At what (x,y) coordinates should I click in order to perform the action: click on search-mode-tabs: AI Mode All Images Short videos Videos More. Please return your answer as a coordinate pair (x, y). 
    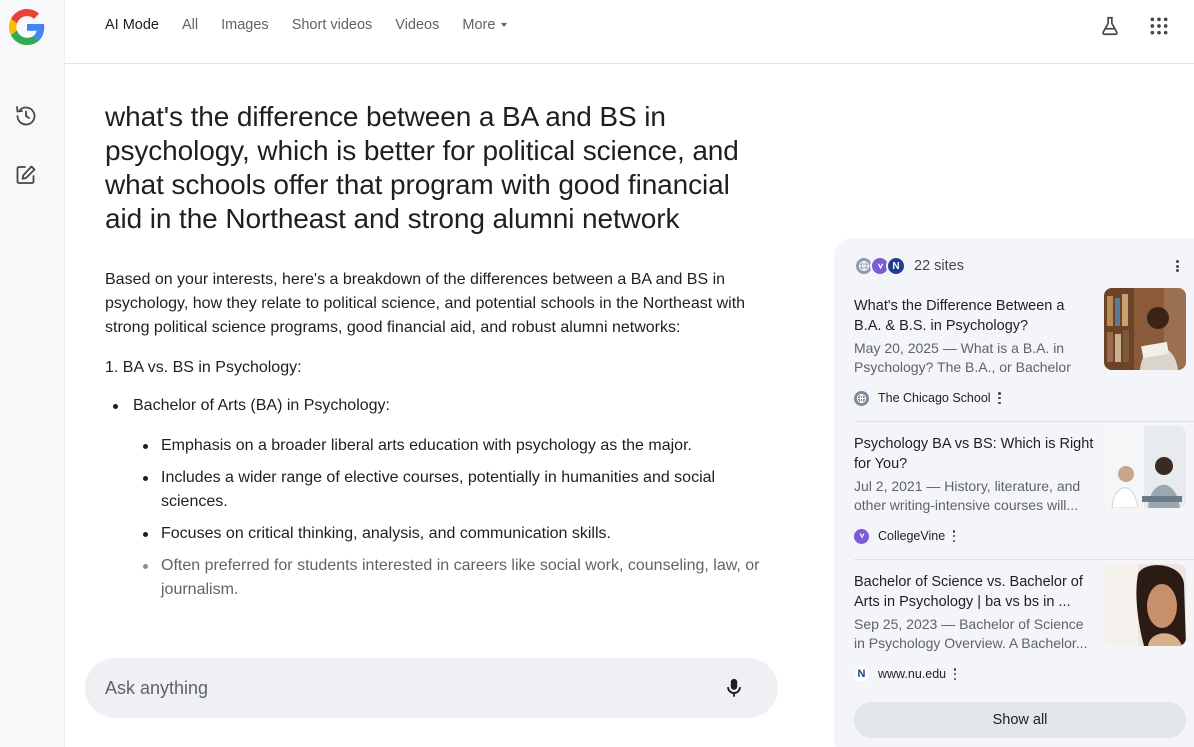
    Looking at the image, I should click on (317, 25).